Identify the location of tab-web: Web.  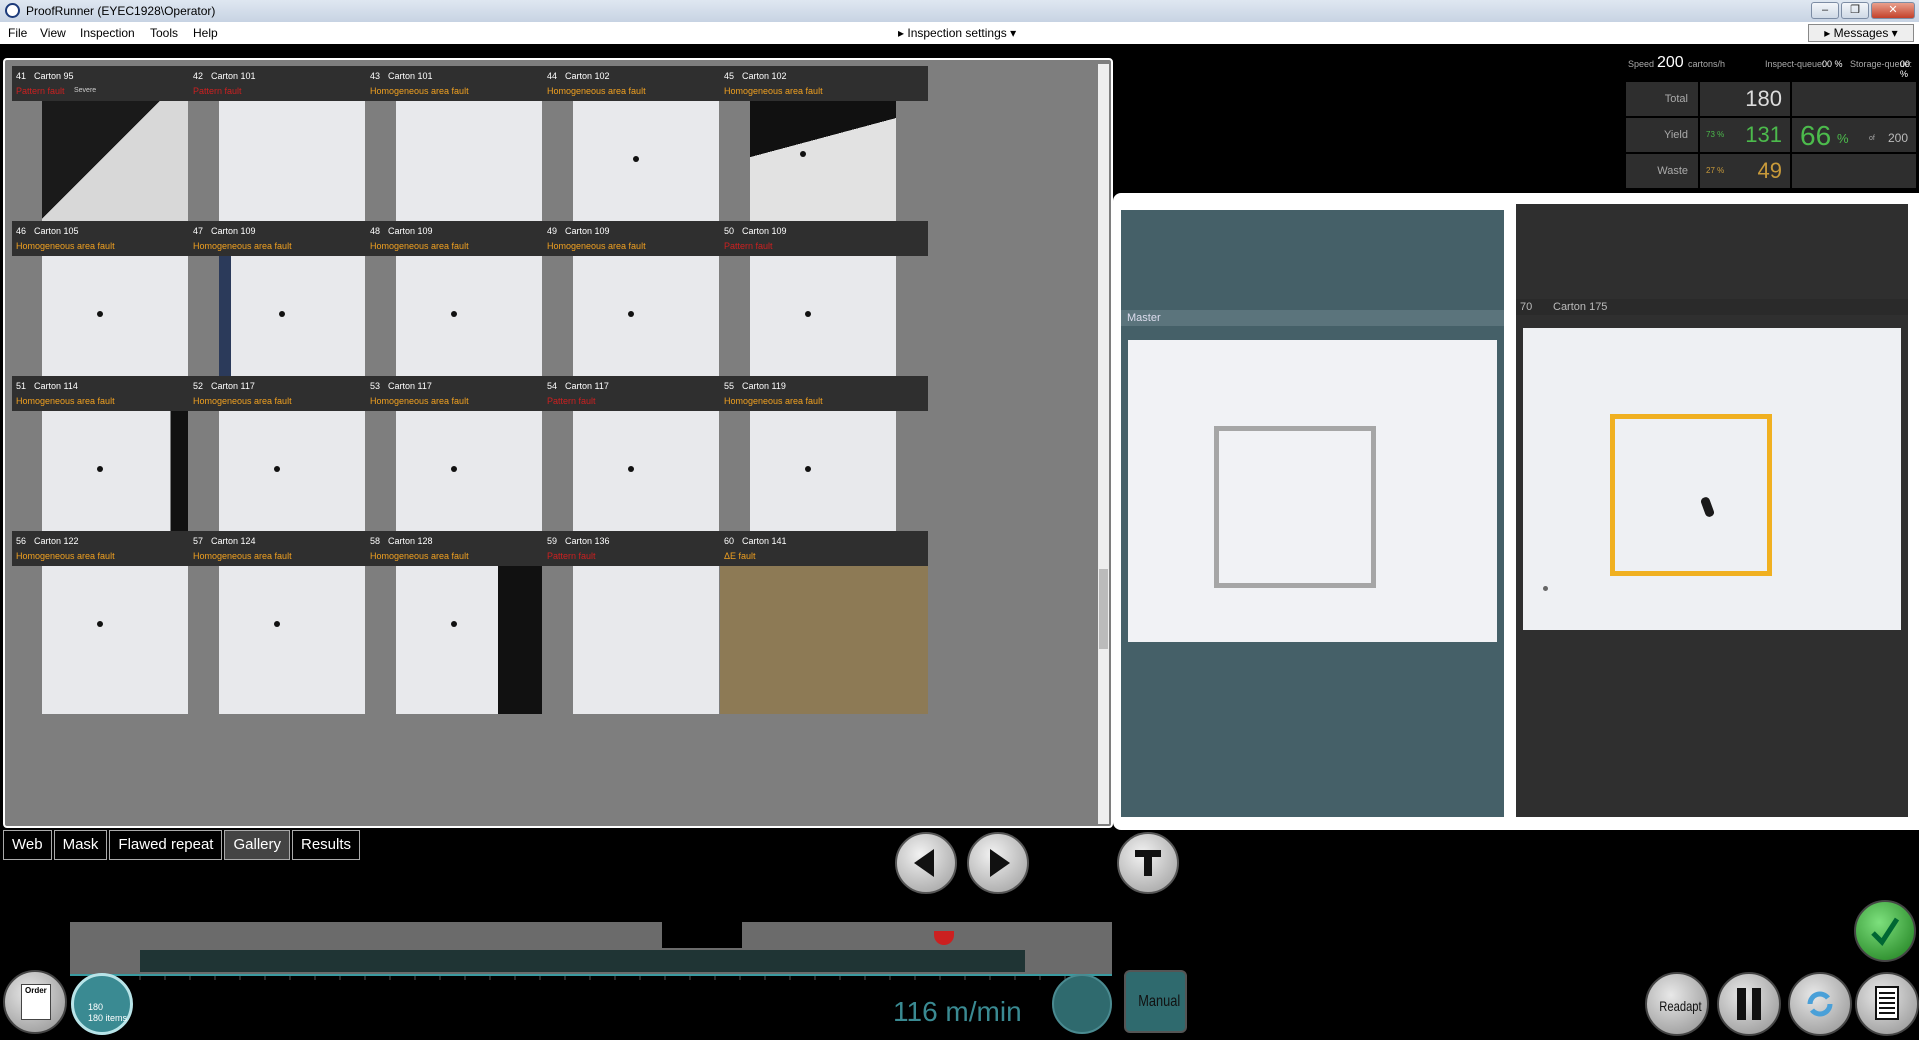
(27, 845).